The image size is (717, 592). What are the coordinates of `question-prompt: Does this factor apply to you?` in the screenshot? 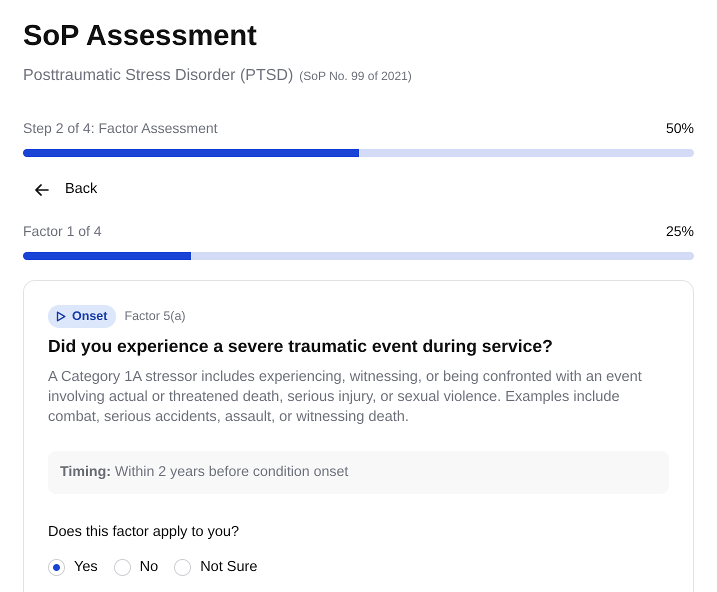 It's located at (144, 532).